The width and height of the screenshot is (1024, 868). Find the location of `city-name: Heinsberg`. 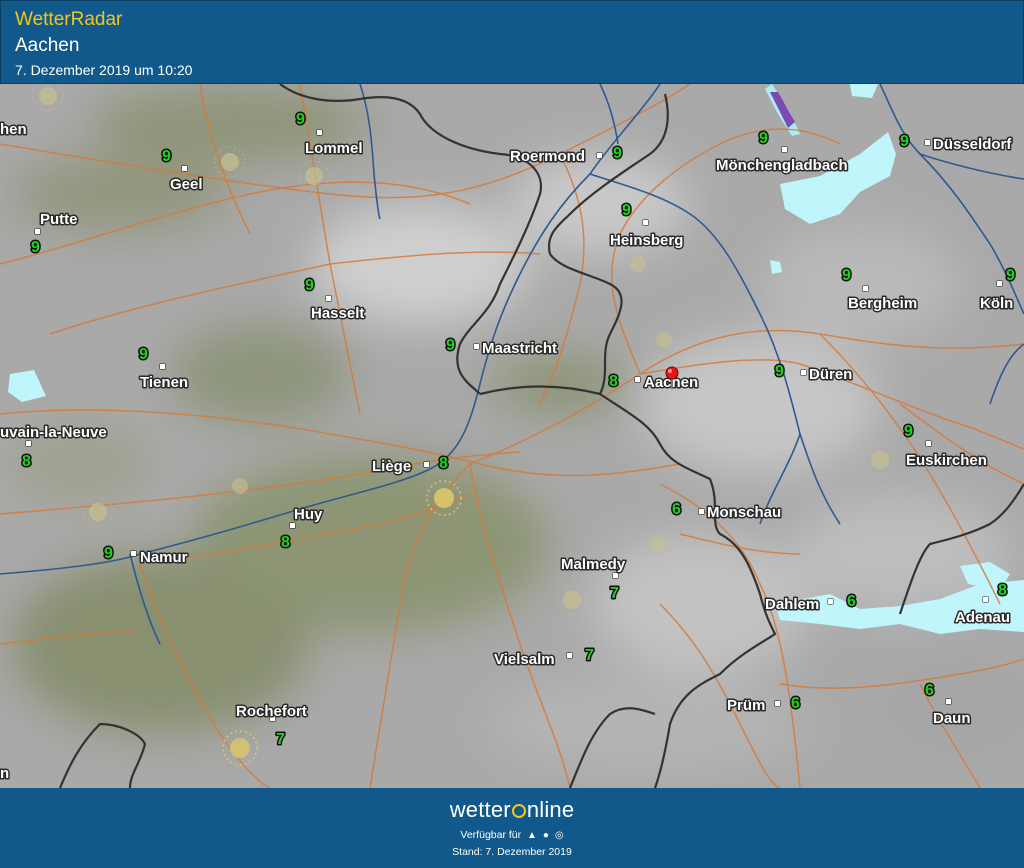

city-name: Heinsberg is located at coordinates (646, 240).